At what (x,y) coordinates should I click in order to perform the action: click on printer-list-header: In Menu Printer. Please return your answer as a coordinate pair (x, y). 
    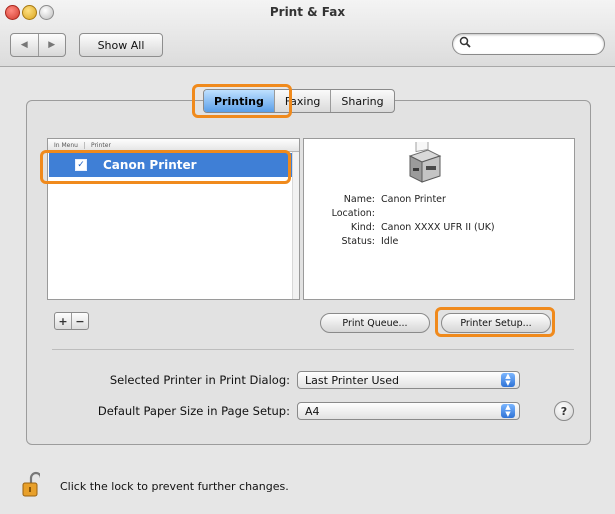
    Looking at the image, I should click on (173, 145).